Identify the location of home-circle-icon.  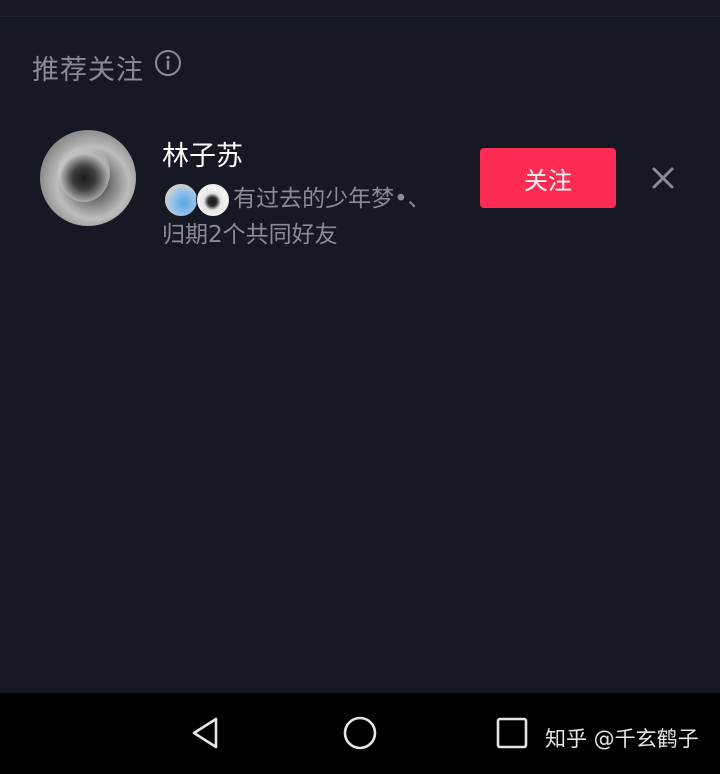
(360, 733).